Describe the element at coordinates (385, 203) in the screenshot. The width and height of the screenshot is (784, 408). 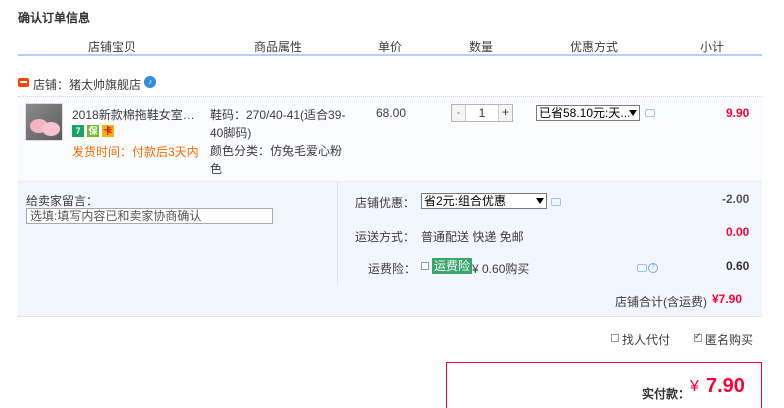
I see `shop-discount-label: 店铺优惠：` at that location.